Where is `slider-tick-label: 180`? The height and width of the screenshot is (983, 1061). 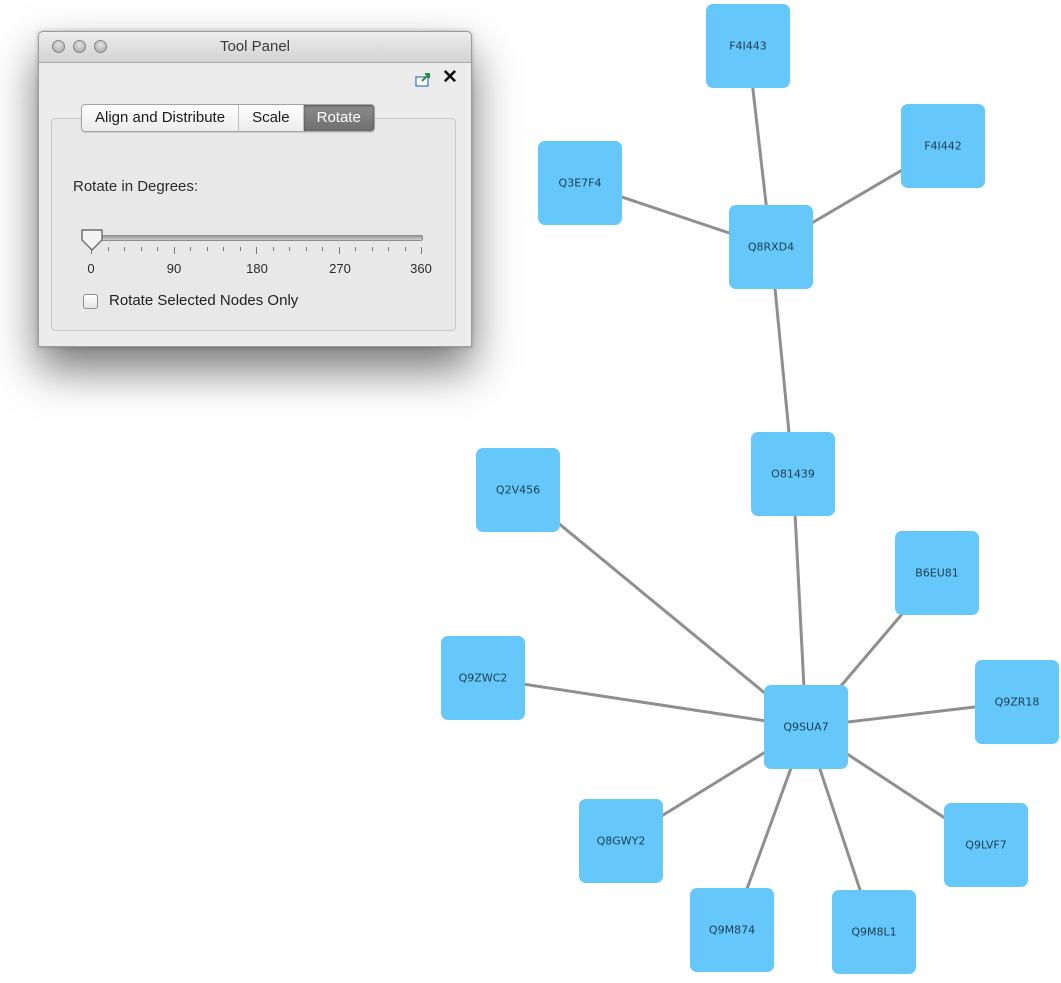 slider-tick-label: 180 is located at coordinates (257, 268).